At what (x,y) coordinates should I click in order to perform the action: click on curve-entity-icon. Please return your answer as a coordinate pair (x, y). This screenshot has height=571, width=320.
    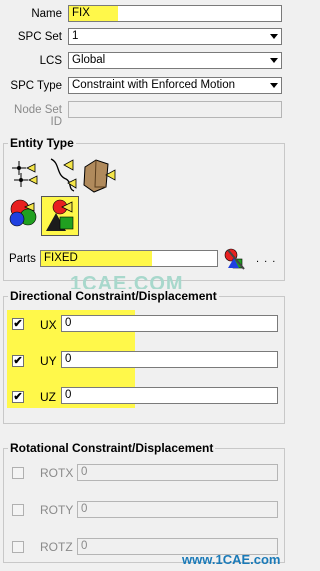
    Looking at the image, I should click on (62, 175).